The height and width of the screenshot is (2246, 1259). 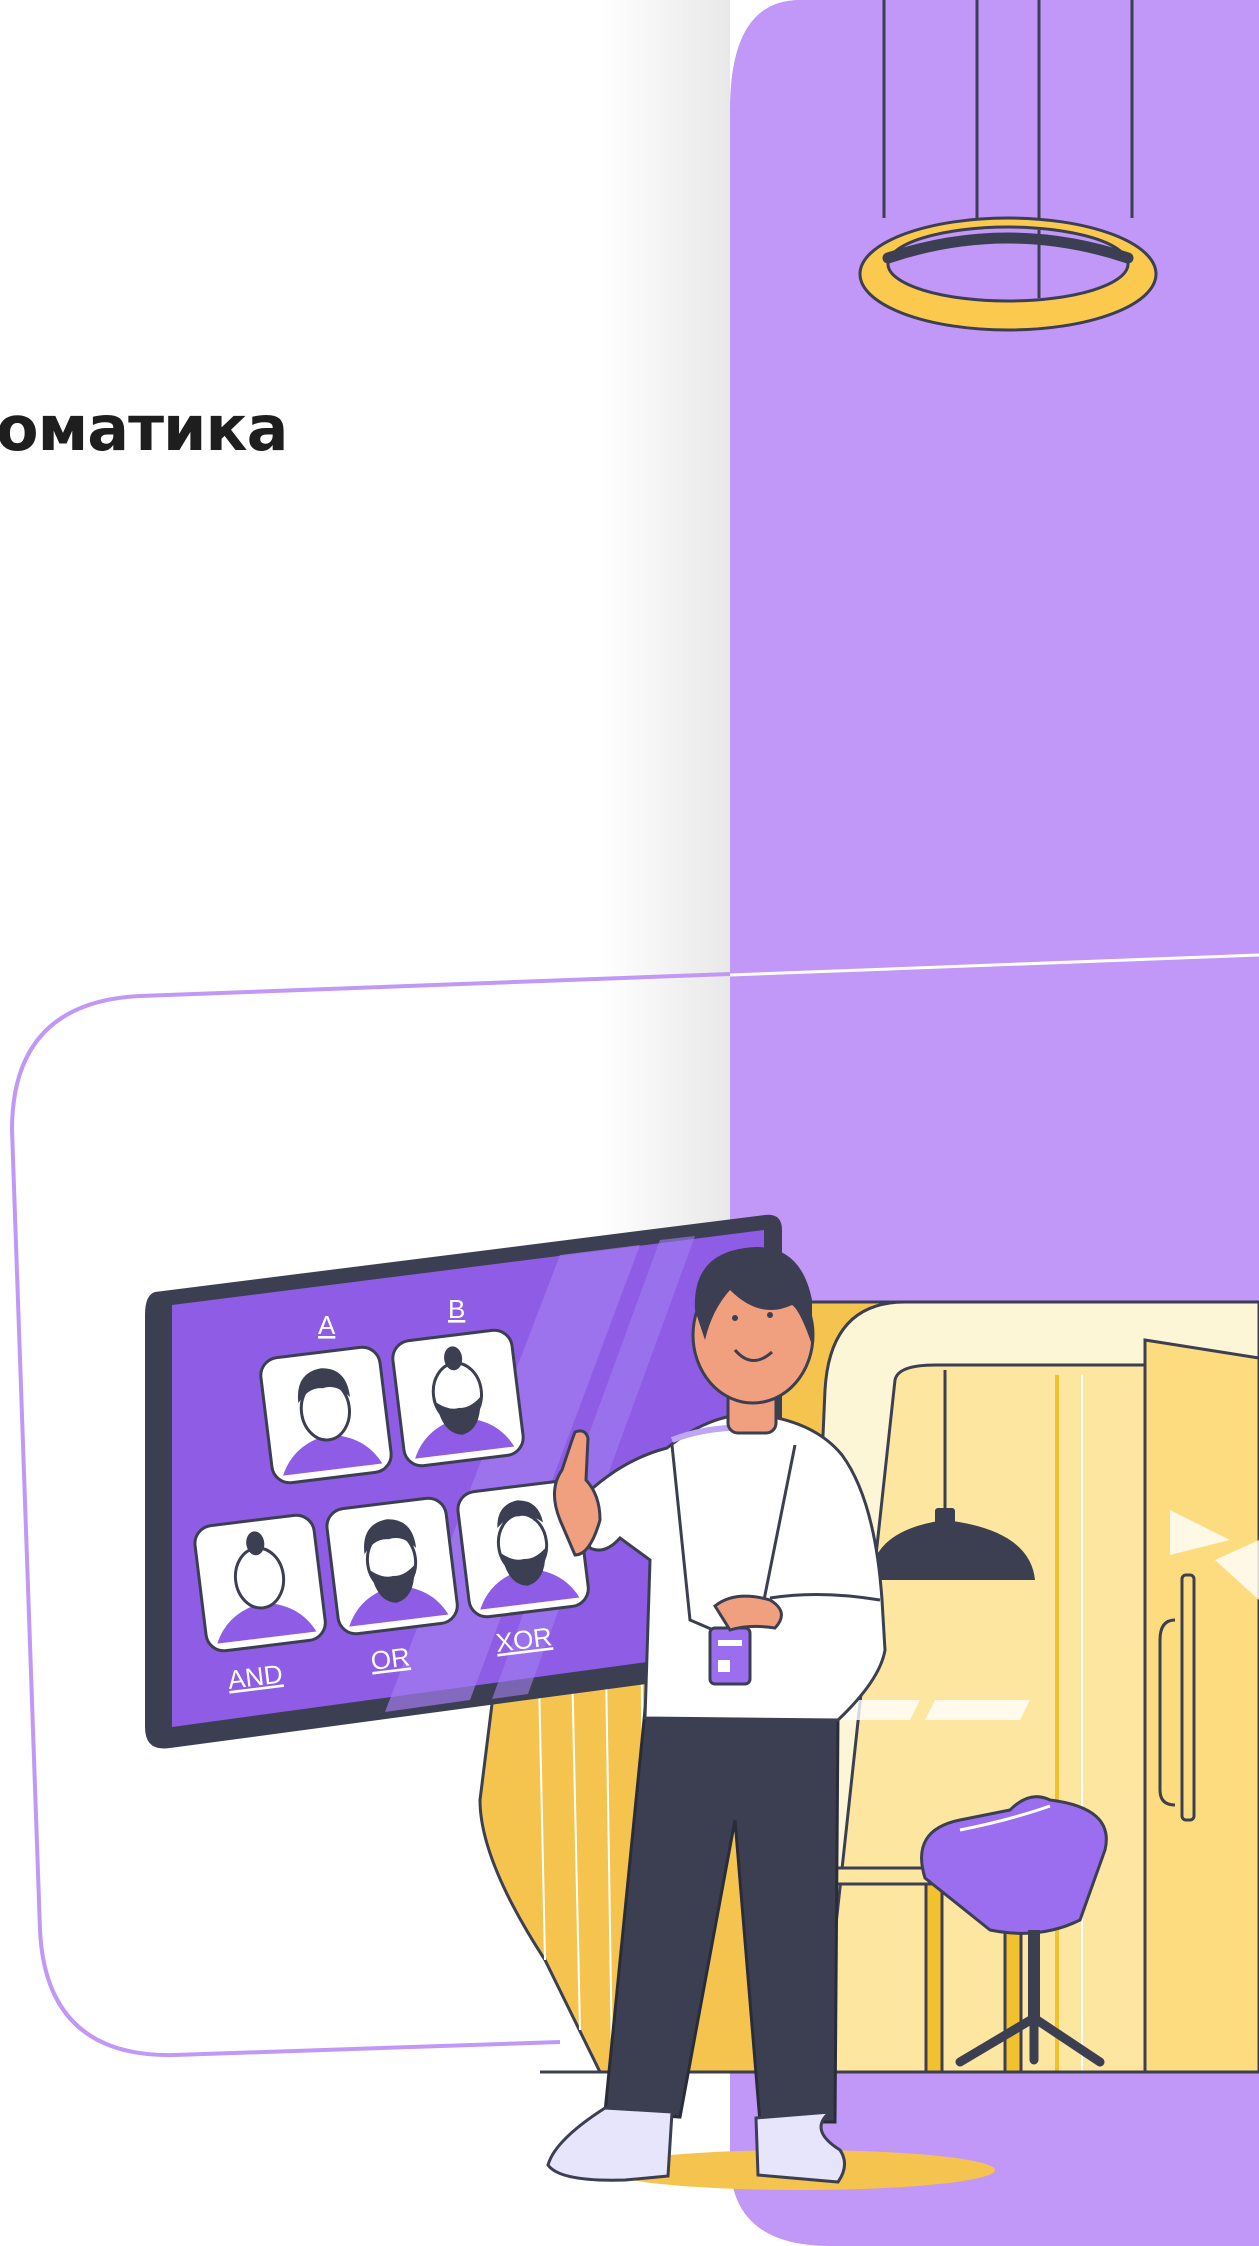 I want to click on badge-icon, so click(x=730, y=1656).